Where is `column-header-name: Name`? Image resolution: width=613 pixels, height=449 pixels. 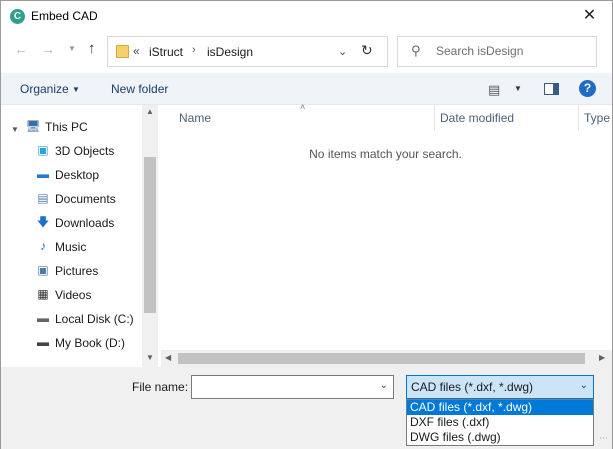 column-header-name: Name is located at coordinates (195, 118).